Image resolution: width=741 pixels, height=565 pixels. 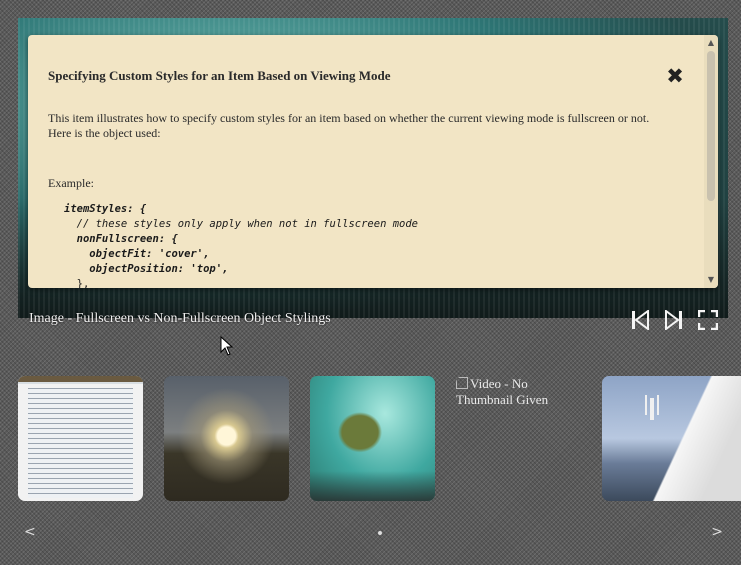 I want to click on popup-scrollbar: ▲ ▼, so click(x=711, y=161).